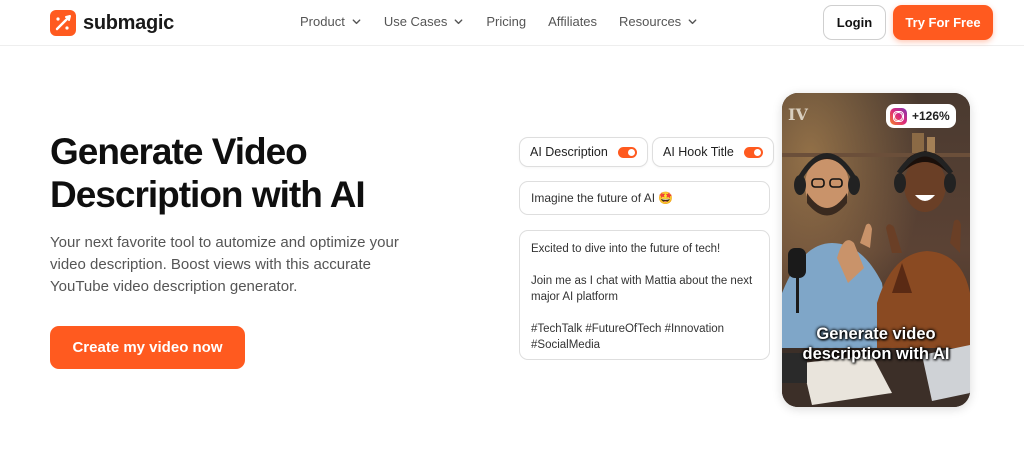 Image resolution: width=1024 pixels, height=467 pixels. I want to click on nav-item-product: Product, so click(331, 21).